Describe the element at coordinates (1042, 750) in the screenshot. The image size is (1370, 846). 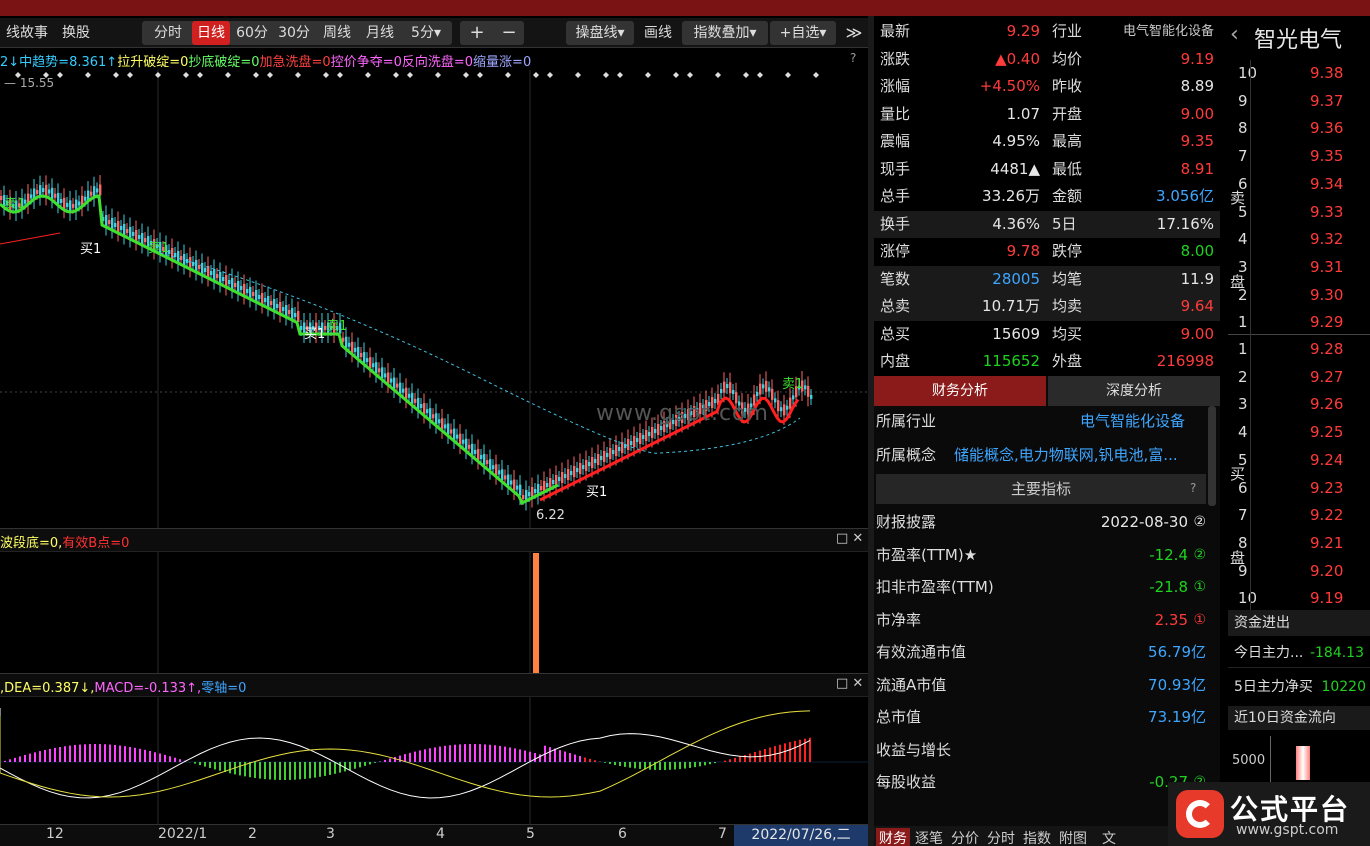
I see `finance-row: 收益与增长` at that location.